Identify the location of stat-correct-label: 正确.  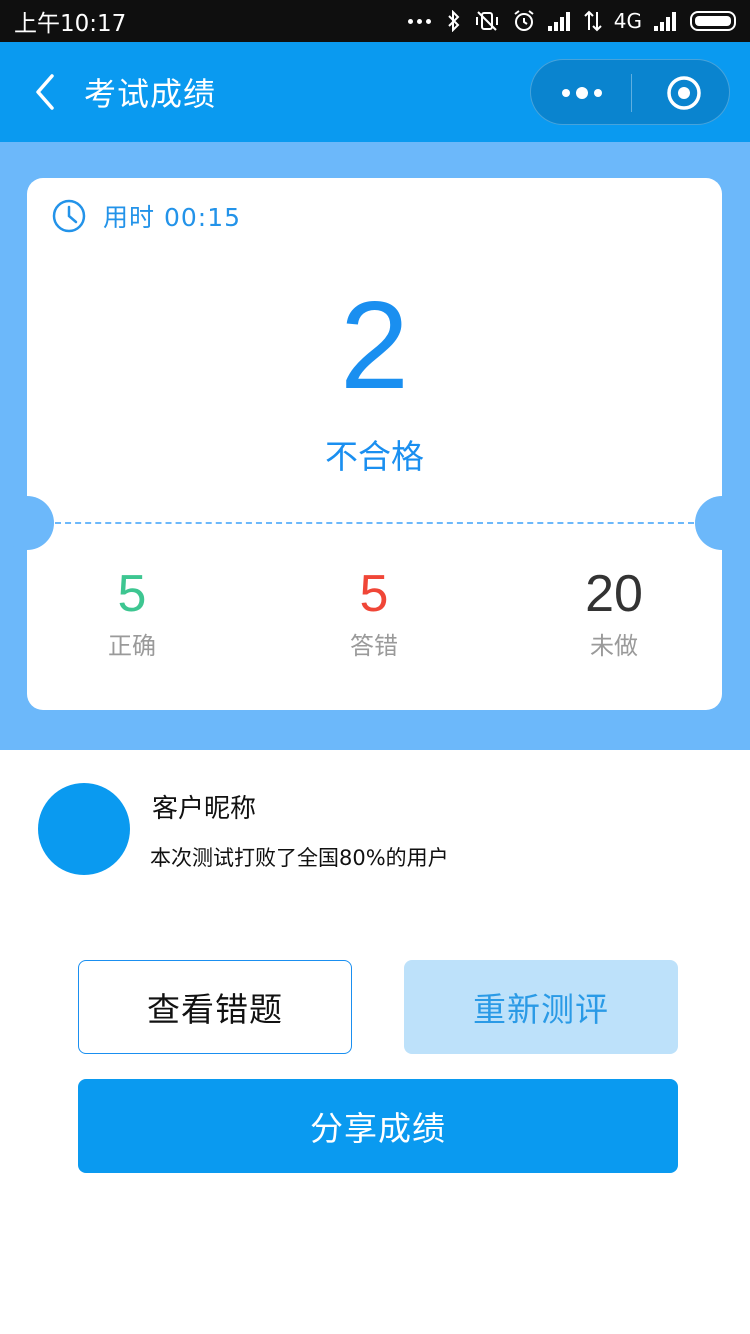
(132, 646).